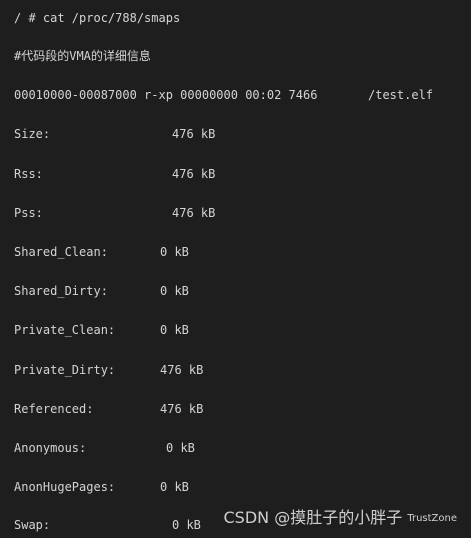 This screenshot has height=538, width=471. What do you see at coordinates (180, 448) in the screenshot?
I see `field-value-anonymous: 0 kB` at bounding box center [180, 448].